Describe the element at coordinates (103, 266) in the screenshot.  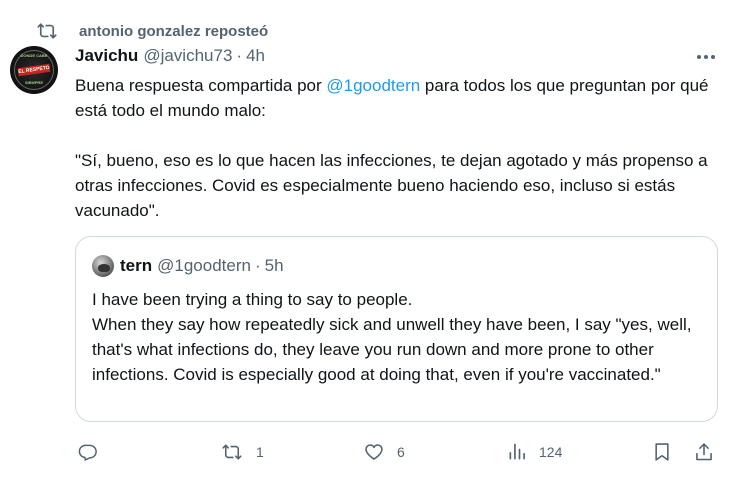
I see `quoted-avatar` at that location.